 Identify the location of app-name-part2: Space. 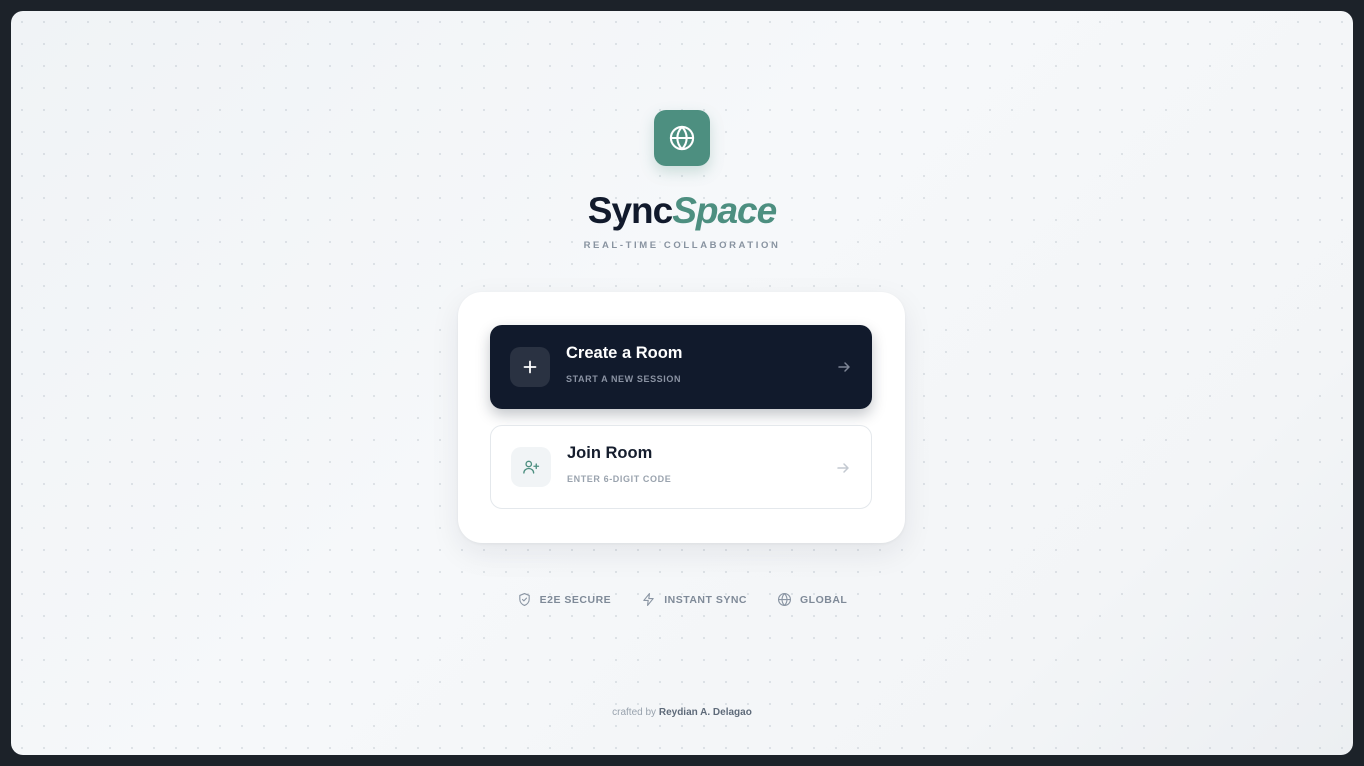
(724, 210).